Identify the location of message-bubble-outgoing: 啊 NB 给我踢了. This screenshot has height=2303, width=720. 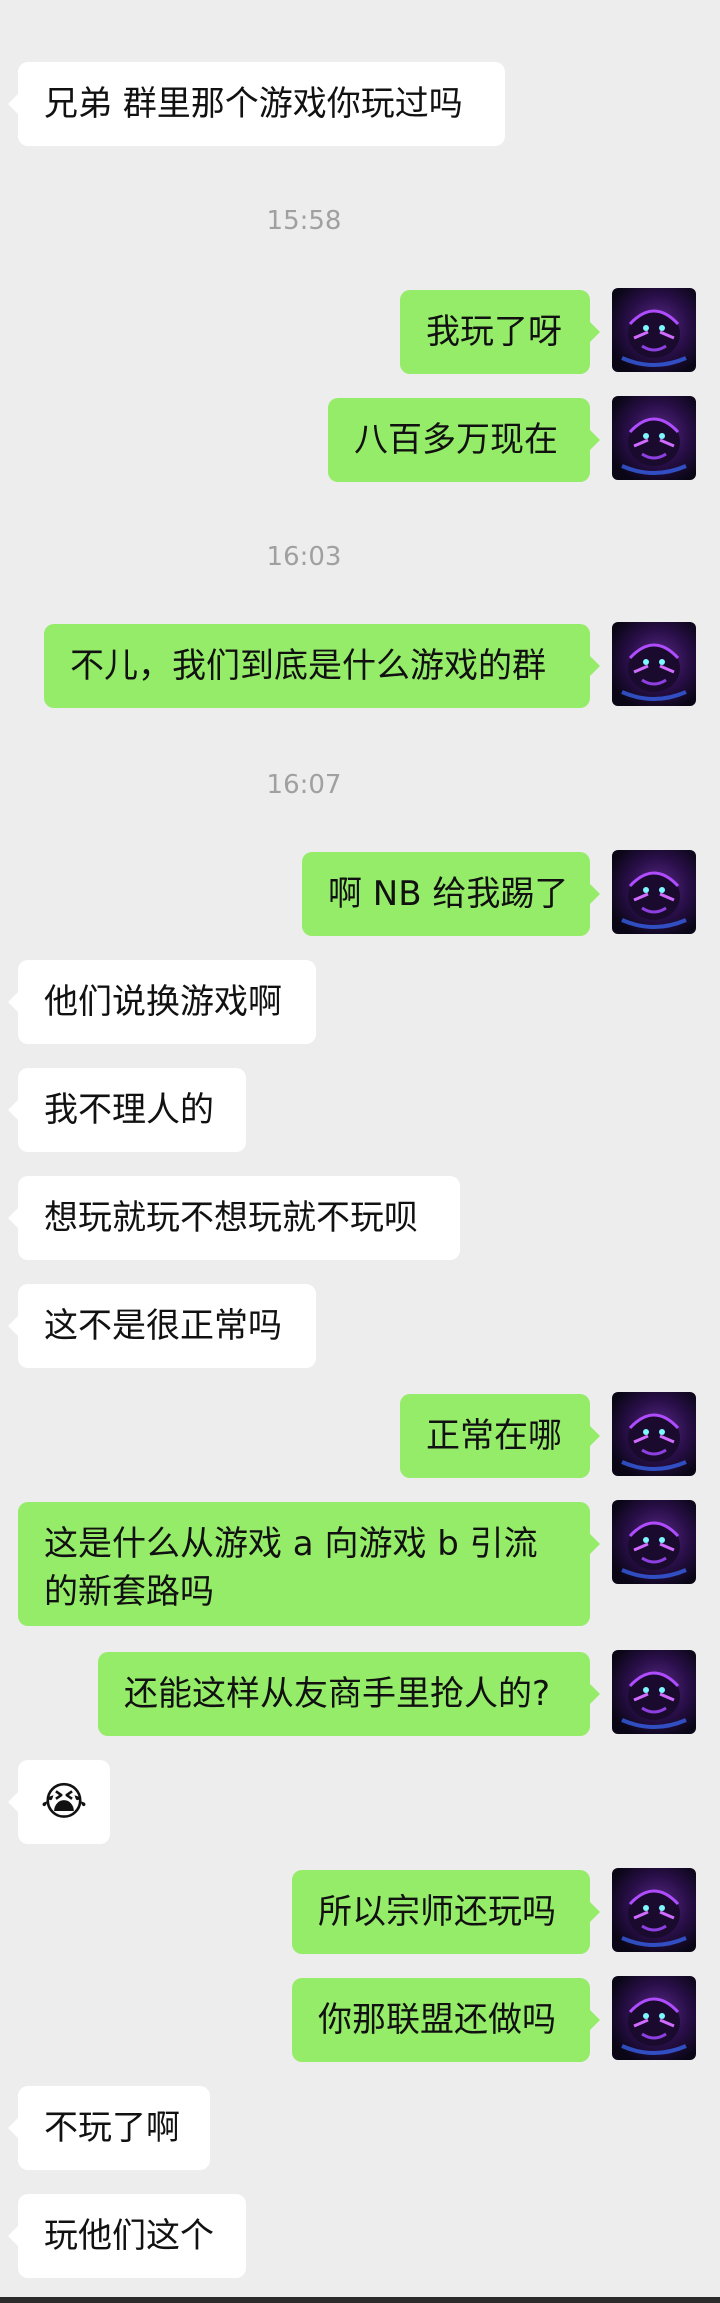
(451, 894).